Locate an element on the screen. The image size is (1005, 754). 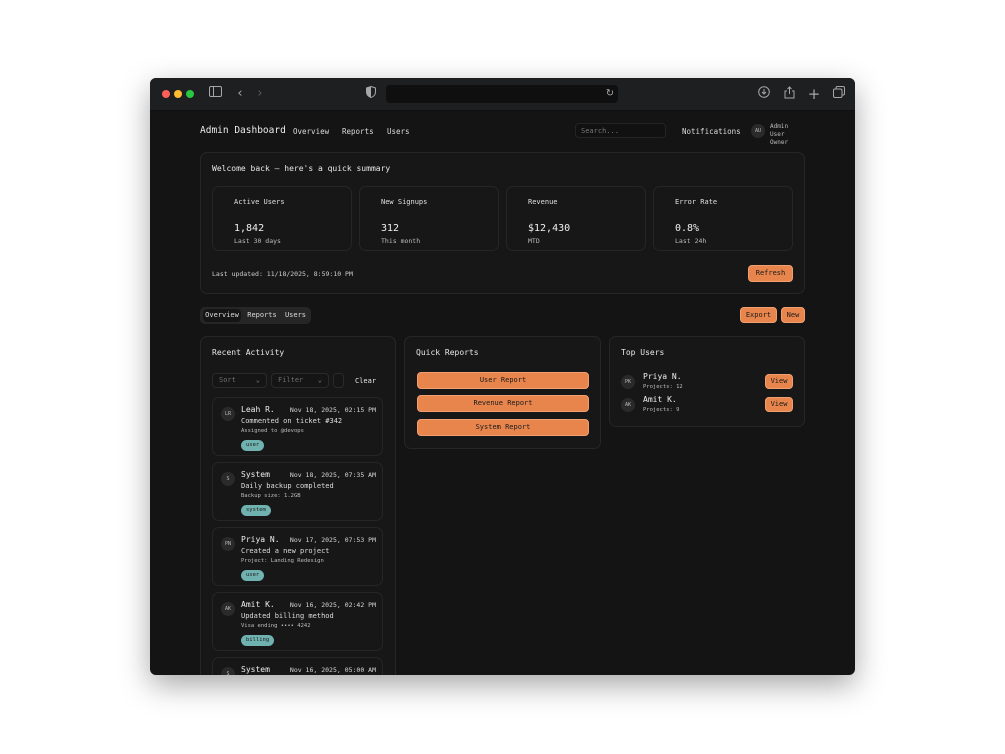
zoom-window-button is located at coordinates (190, 94).